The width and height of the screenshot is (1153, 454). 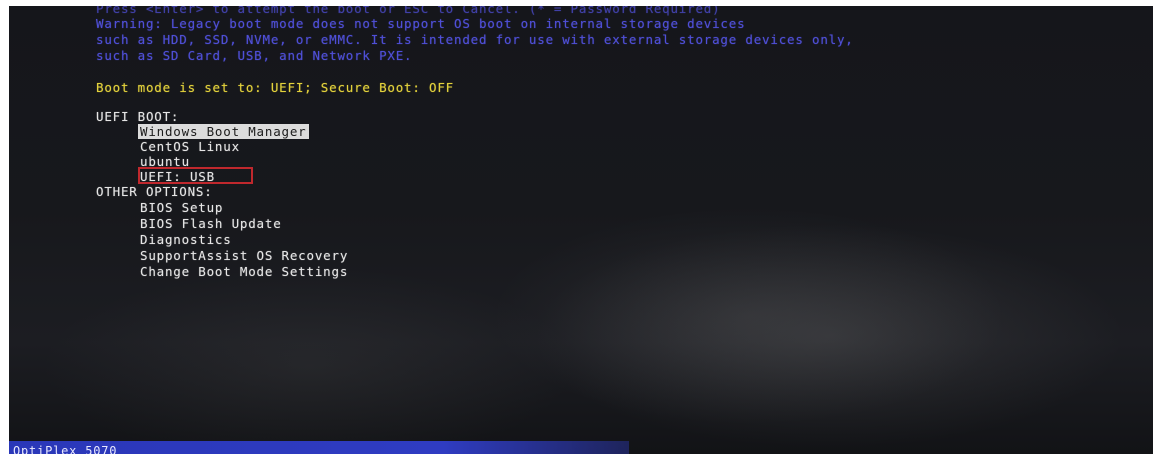 I want to click on boot-option-label: Windows Boot Manager, so click(x=223, y=131).